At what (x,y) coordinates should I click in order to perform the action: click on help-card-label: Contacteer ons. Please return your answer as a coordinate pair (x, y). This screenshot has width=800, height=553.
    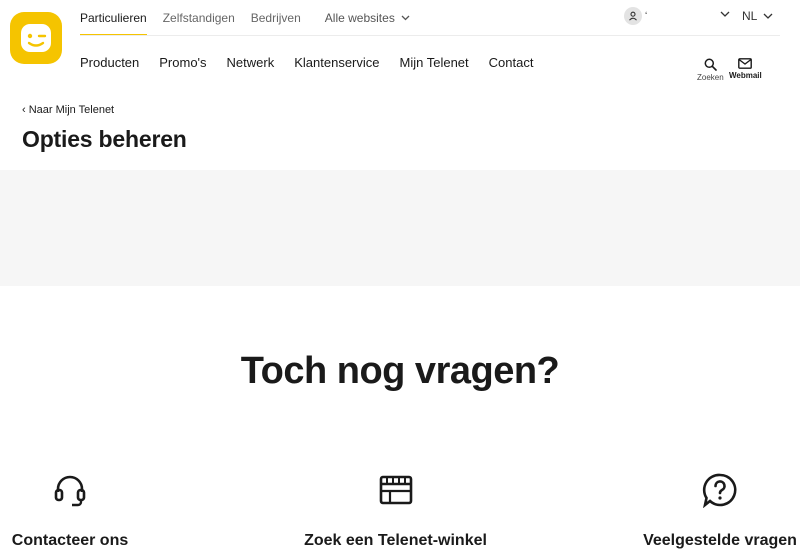
    Looking at the image, I should click on (70, 540).